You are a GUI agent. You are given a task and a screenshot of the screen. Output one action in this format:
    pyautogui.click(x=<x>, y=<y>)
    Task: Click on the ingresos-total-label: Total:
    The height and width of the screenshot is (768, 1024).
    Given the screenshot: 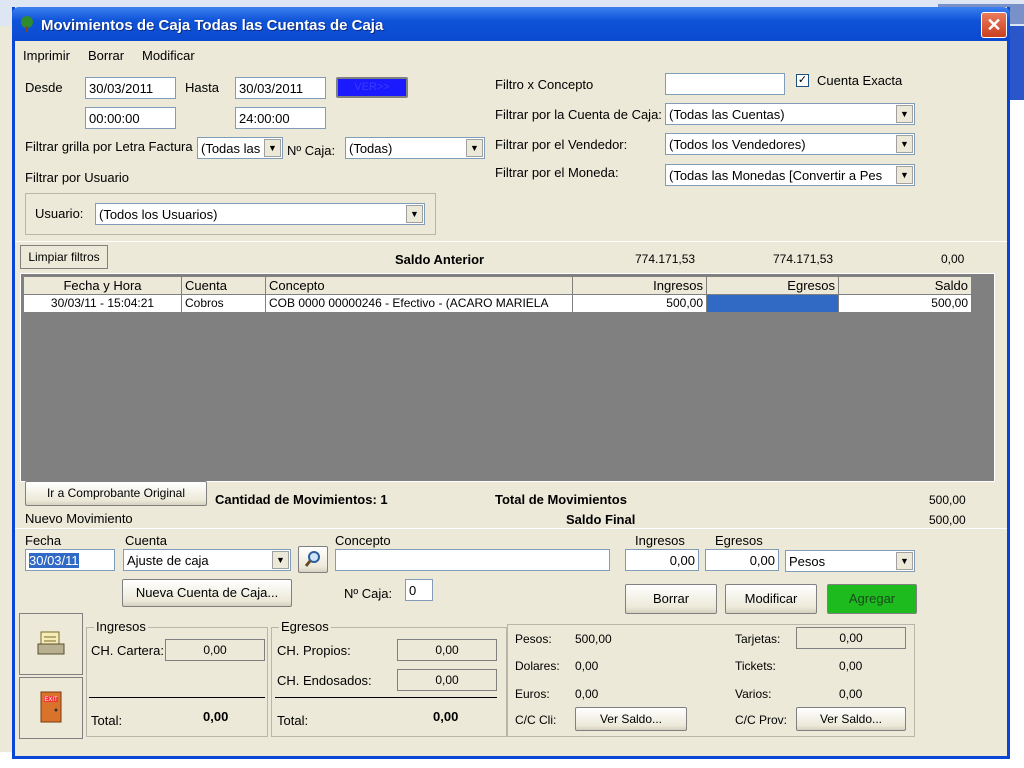 What is the action you would take?
    pyautogui.click(x=107, y=720)
    